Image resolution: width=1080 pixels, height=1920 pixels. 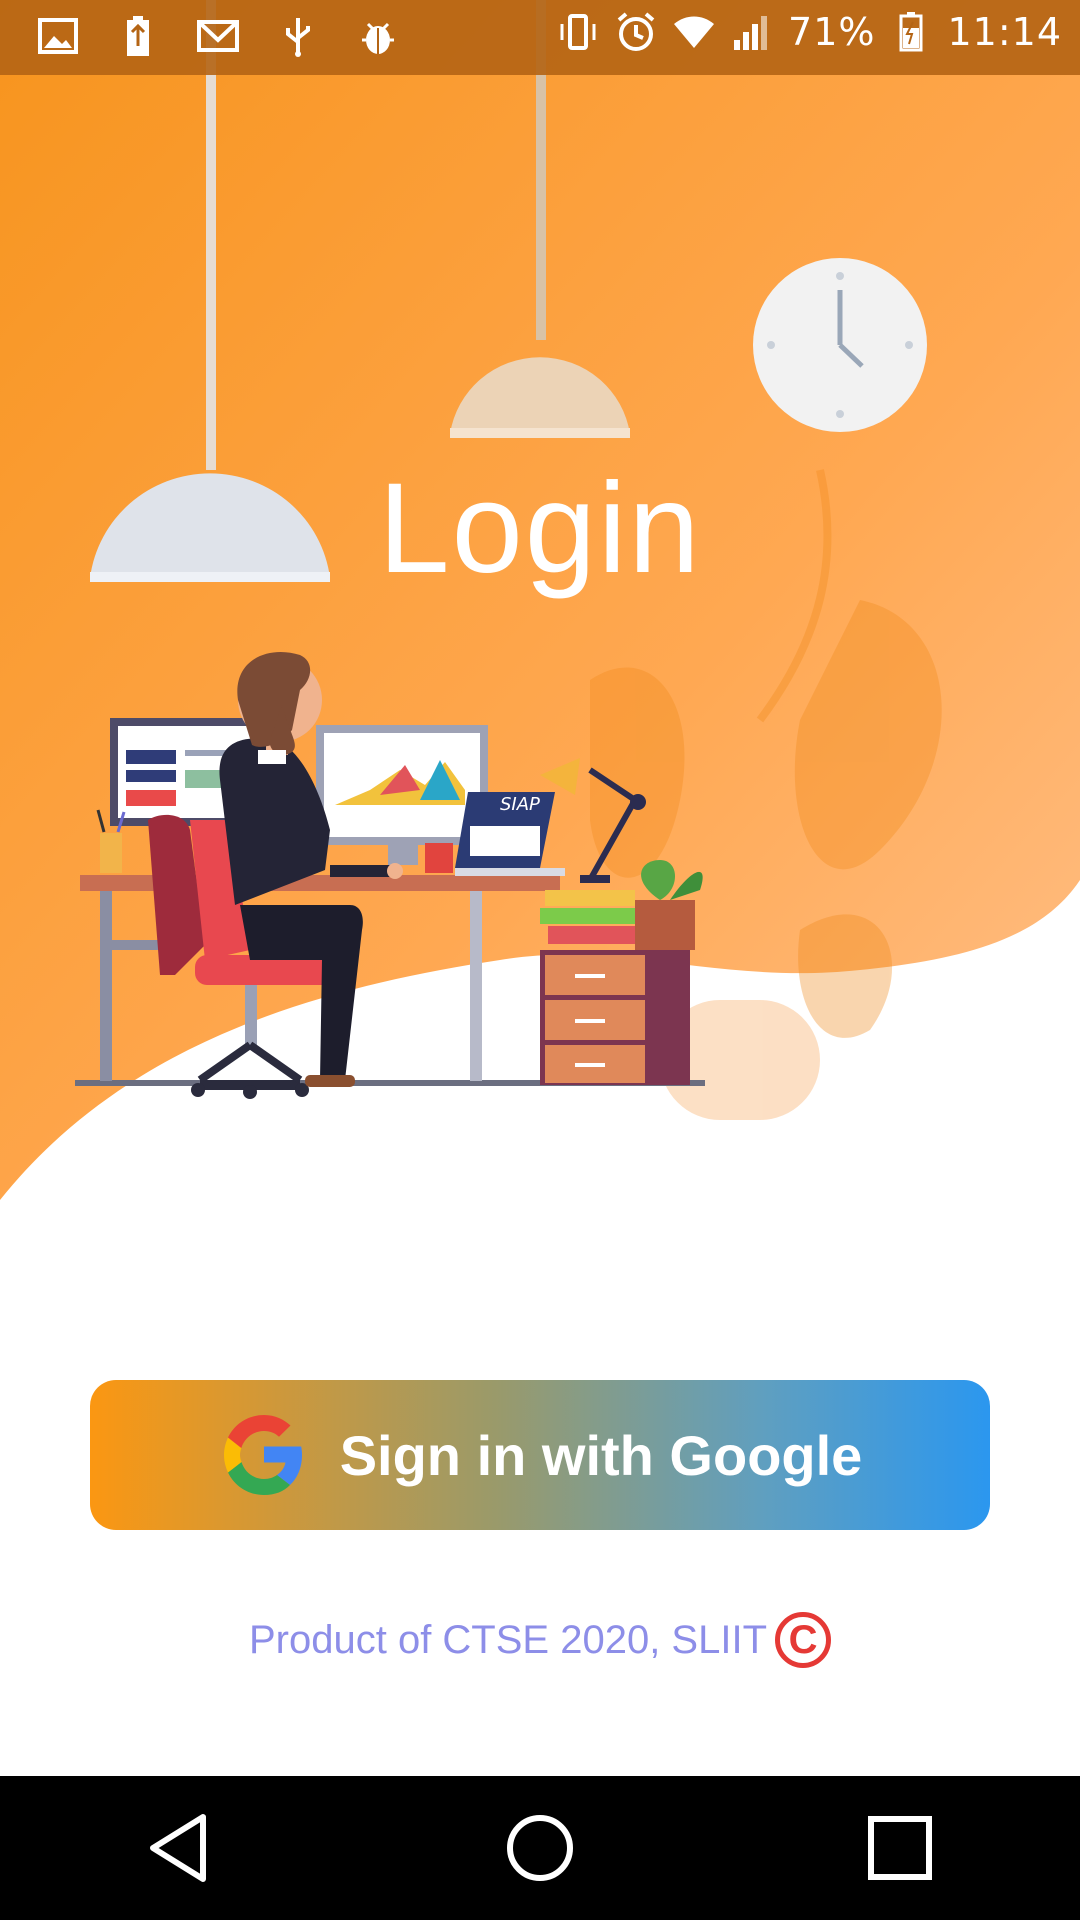 What do you see at coordinates (540, 37) in the screenshot?
I see `status-bar: 71% 11:14` at bounding box center [540, 37].